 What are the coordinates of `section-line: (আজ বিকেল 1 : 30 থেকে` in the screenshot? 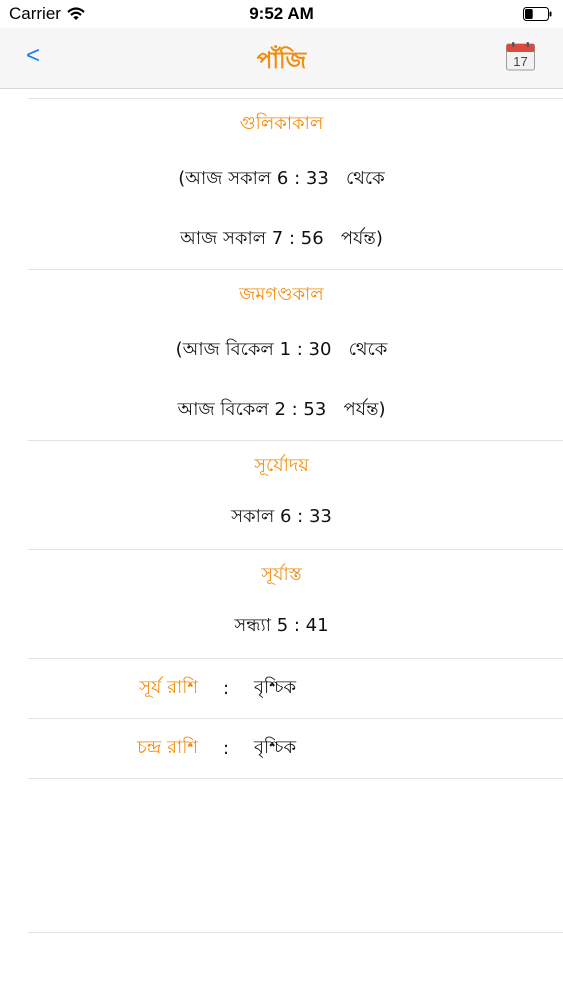 It's located at (281, 349).